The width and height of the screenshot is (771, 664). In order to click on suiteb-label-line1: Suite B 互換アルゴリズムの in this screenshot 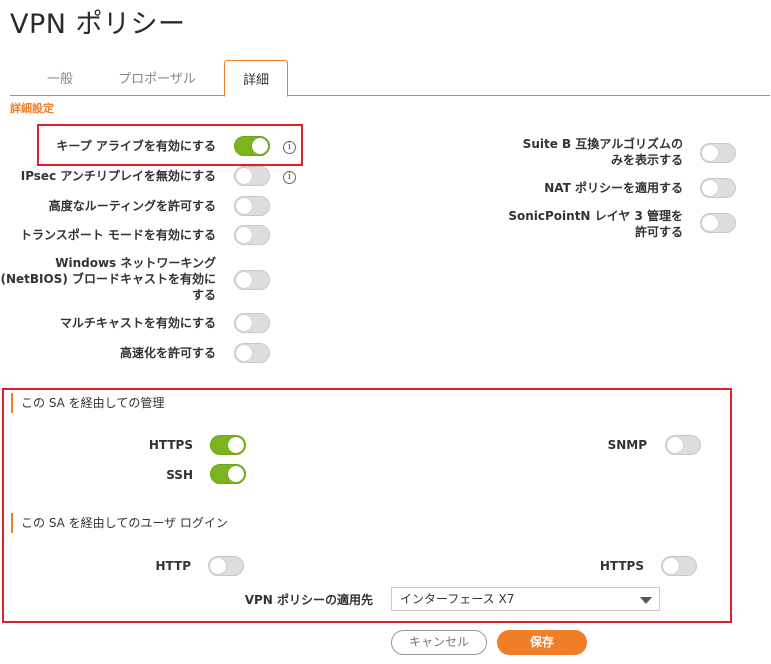, I will do `click(602, 144)`.